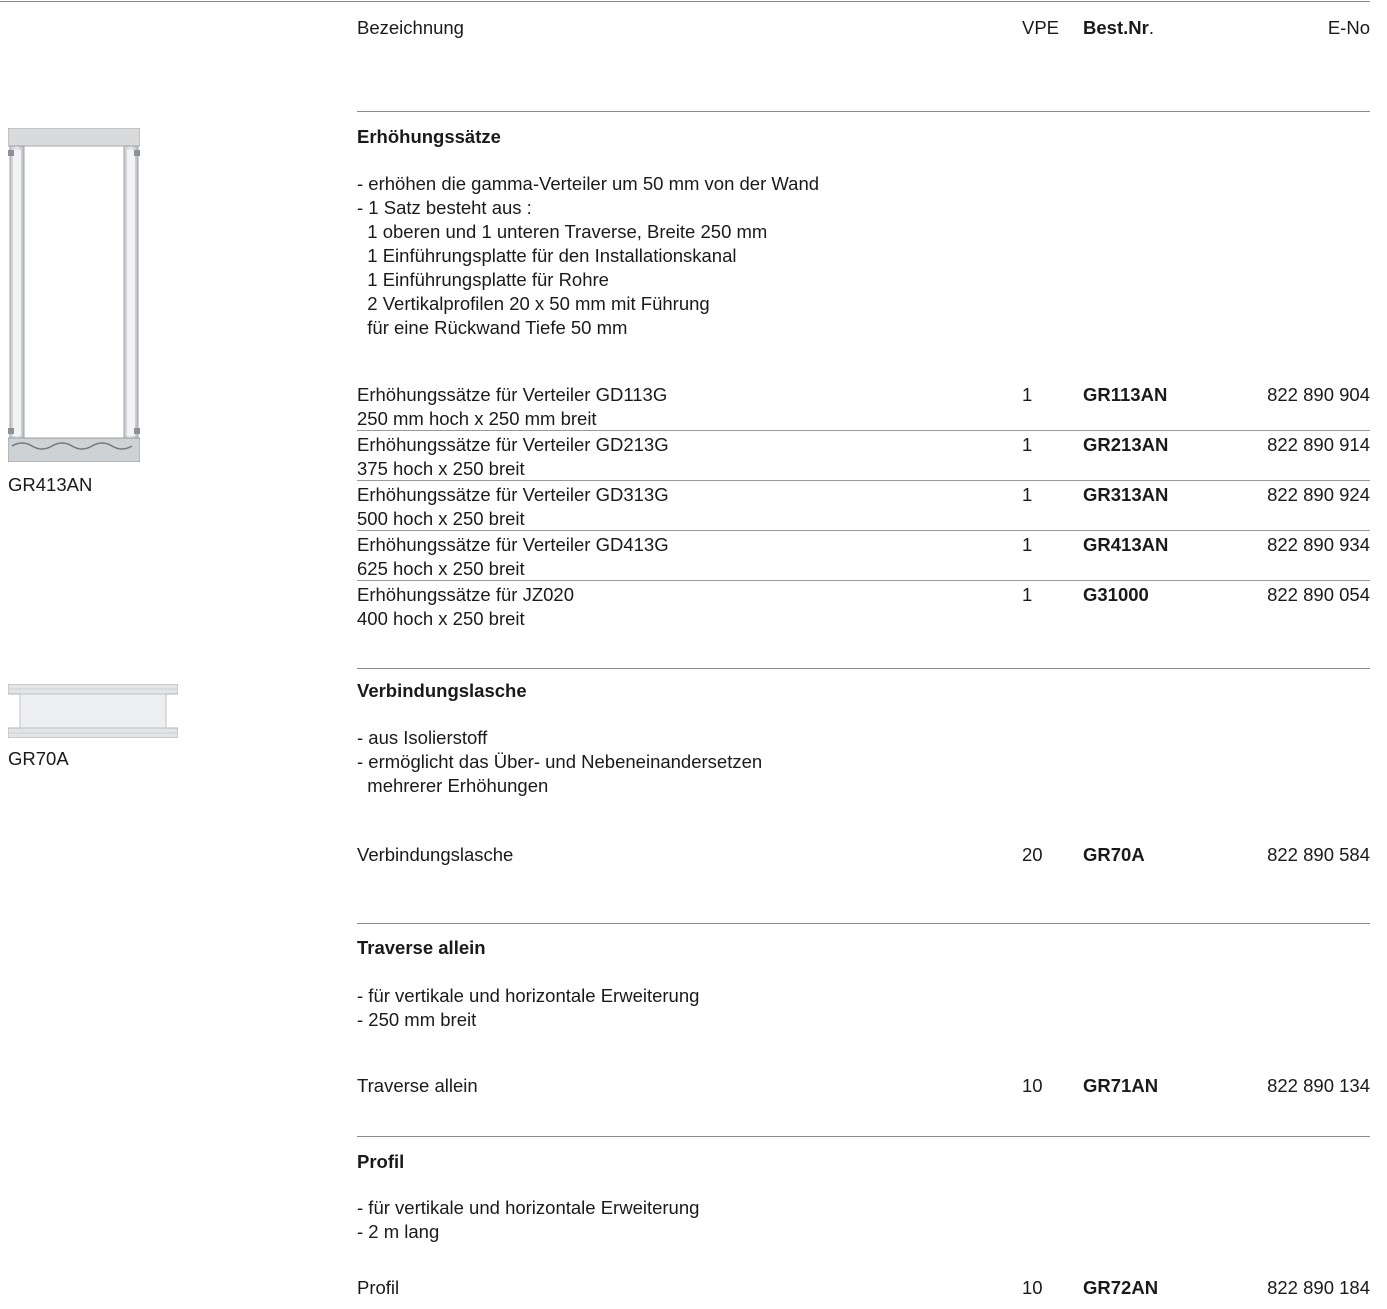 The width and height of the screenshot is (1387, 1309). What do you see at coordinates (429, 136) in the screenshot?
I see `section-title: Erhöhungssätze` at bounding box center [429, 136].